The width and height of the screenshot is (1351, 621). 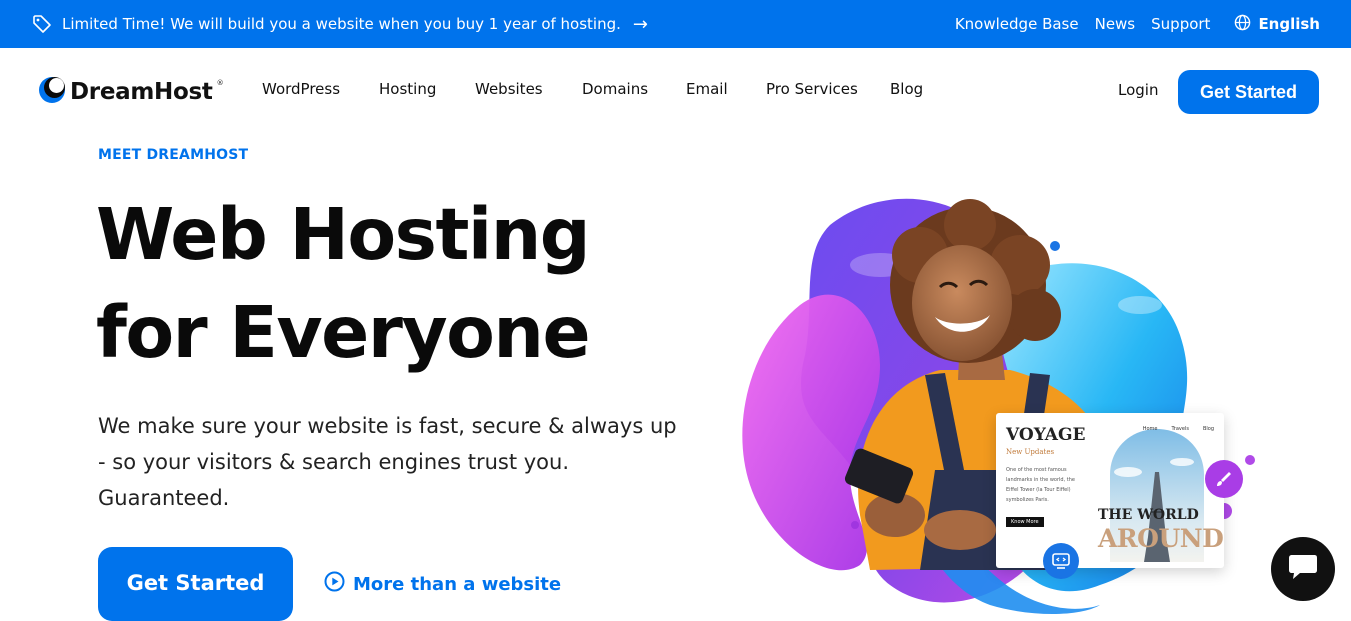 I want to click on nav-item-domains: Domains, so click(x=634, y=89).